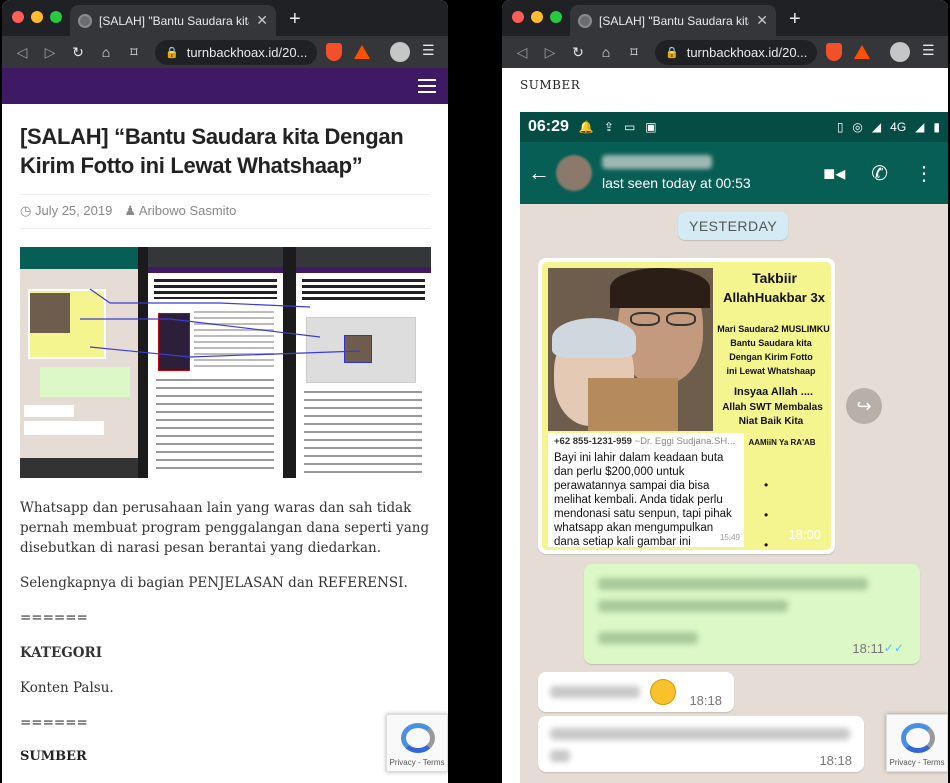 The width and height of the screenshot is (950, 783). I want to click on status-time: 06:29, so click(548, 126).